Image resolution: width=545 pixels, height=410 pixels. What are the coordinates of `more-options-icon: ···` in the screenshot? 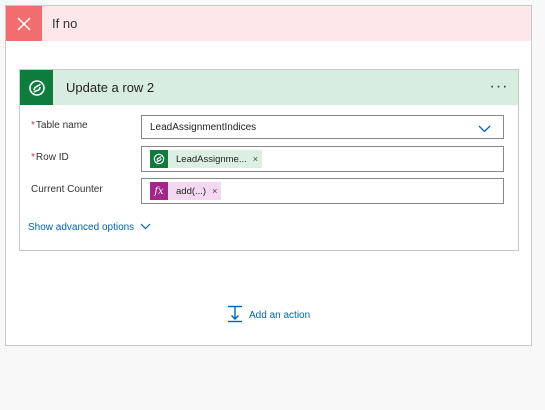 It's located at (499, 87).